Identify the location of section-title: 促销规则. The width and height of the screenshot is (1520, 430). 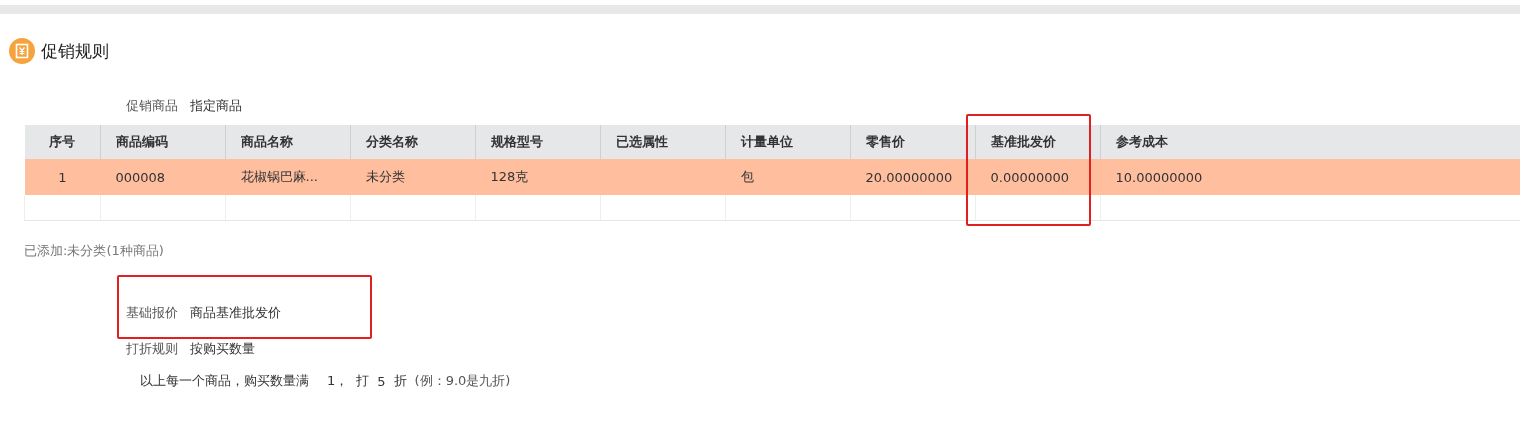
(75, 51).